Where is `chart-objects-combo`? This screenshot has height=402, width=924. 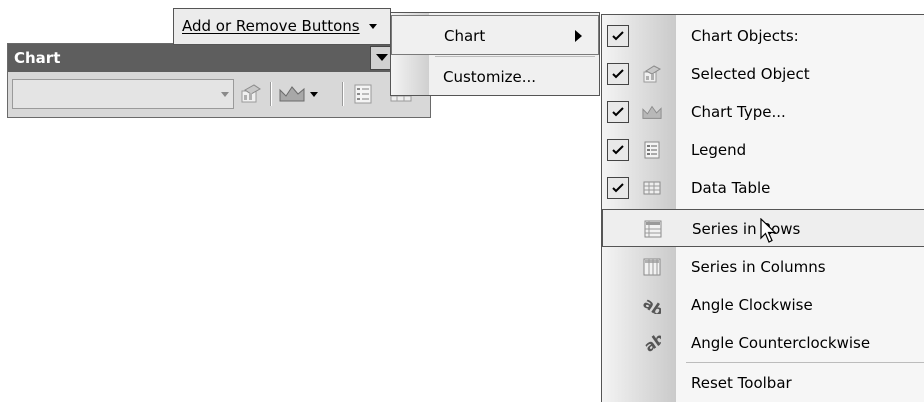
chart-objects-combo is located at coordinates (123, 94).